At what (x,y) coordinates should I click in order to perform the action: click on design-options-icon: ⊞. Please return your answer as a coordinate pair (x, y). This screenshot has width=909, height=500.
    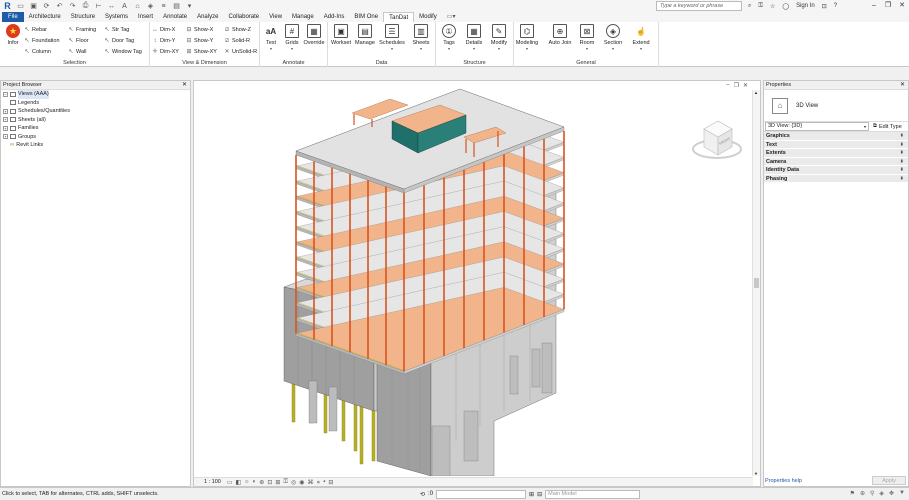
    Looking at the image, I should click on (531, 494).